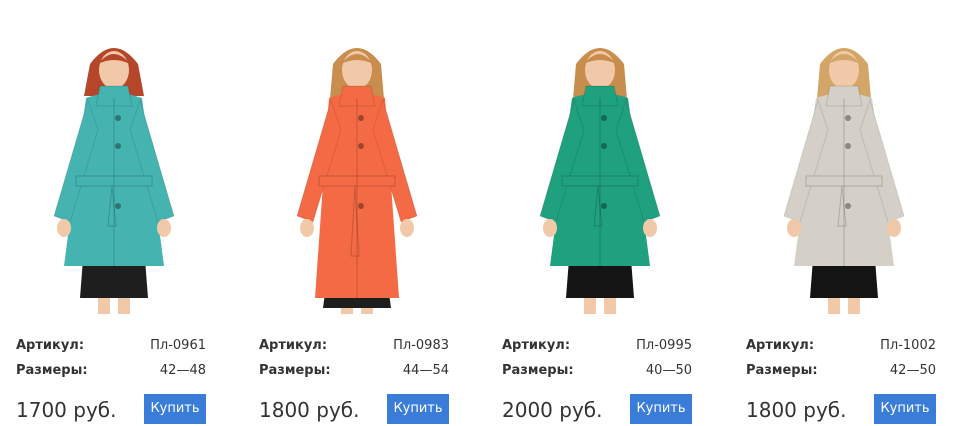 The height and width of the screenshot is (426, 957). What do you see at coordinates (182, 370) in the screenshot?
I see `sizes-value: 42—48` at bounding box center [182, 370].